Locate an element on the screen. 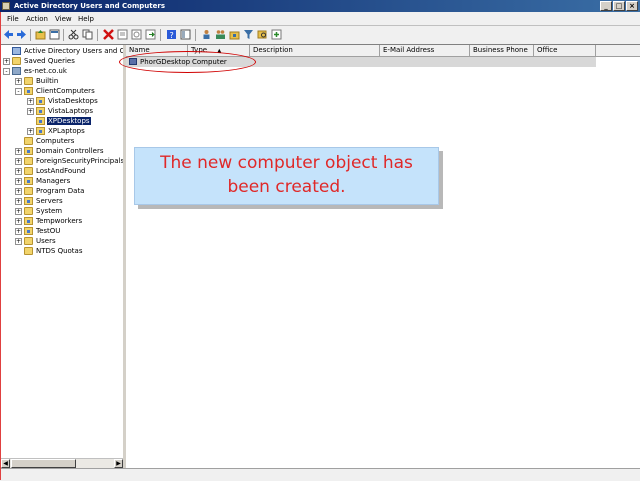 The width and height of the screenshot is (640, 481). tree-item-label: Builtin is located at coordinates (47, 81).